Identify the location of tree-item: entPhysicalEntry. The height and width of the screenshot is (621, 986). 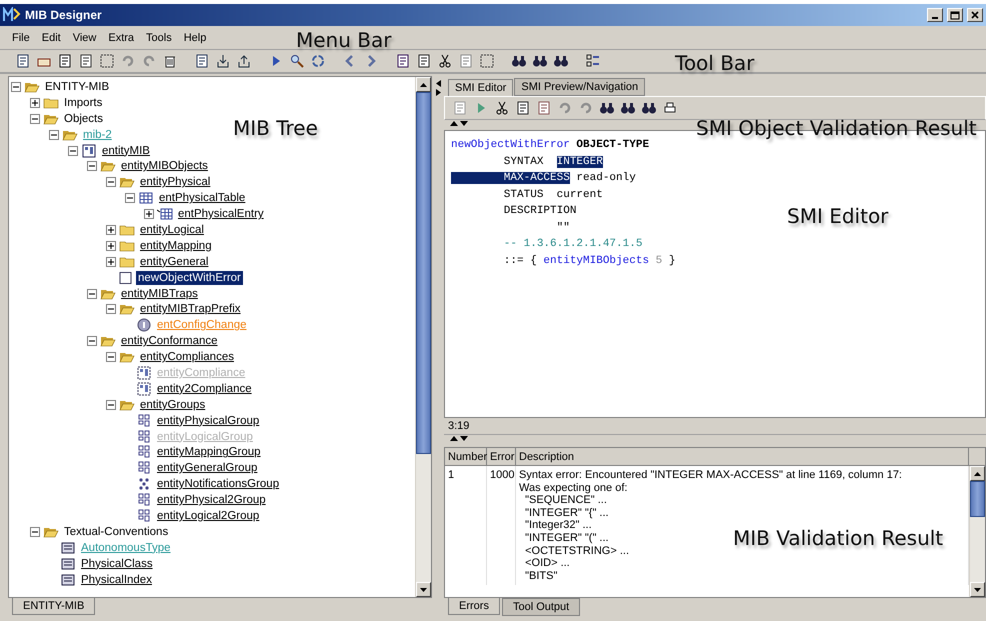
(221, 214).